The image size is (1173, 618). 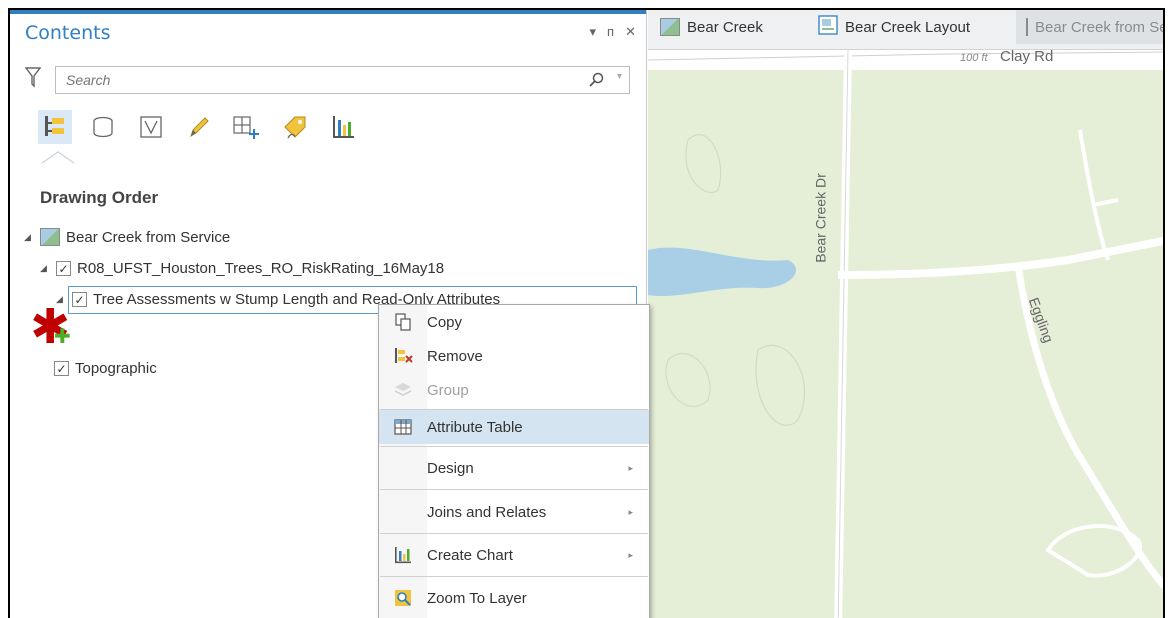 I want to click on pane-controls: ▾ ᴨ ✕, so click(x=613, y=32).